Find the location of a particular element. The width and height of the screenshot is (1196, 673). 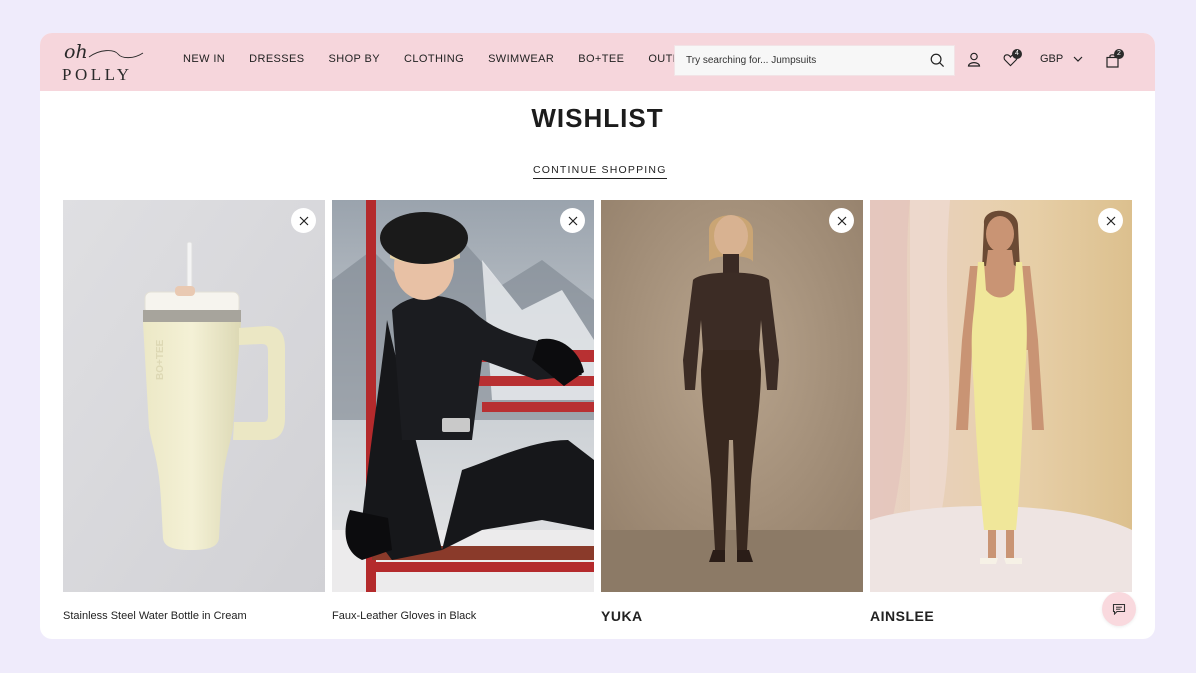

product-name: Faux-Leather Gloves in Black is located at coordinates (404, 616).